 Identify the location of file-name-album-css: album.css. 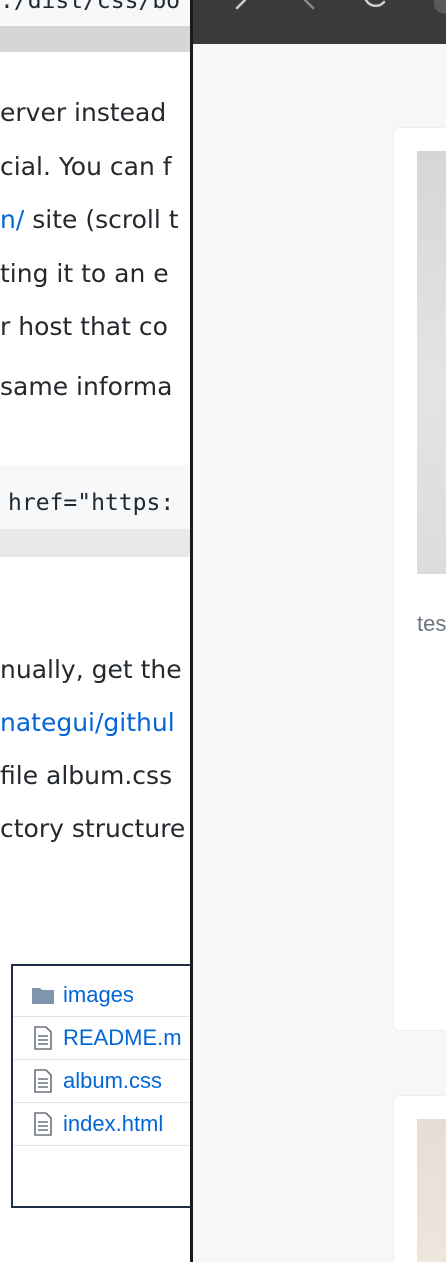
(113, 1080).